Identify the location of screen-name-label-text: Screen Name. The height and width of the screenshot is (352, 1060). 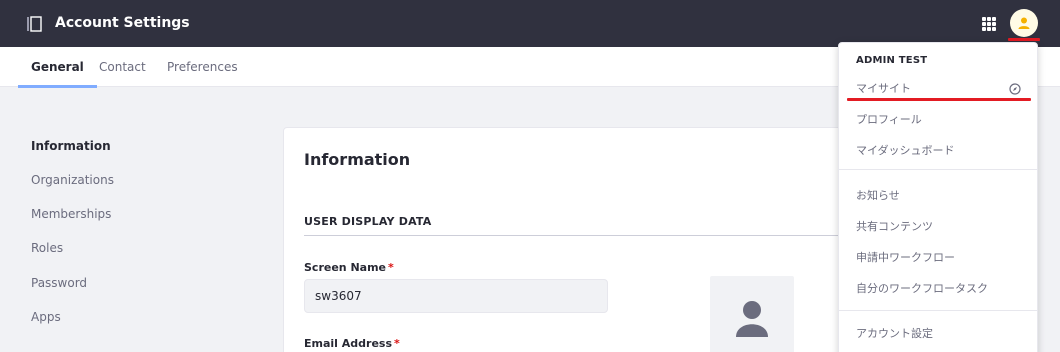
(345, 267).